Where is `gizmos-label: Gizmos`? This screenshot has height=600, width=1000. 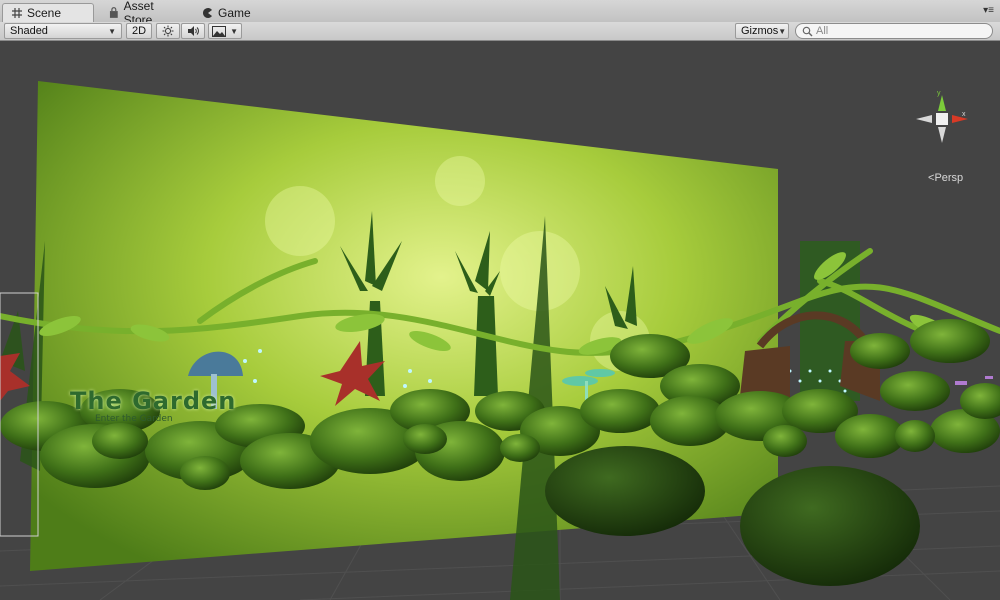
gizmos-label: Gizmos is located at coordinates (760, 31).